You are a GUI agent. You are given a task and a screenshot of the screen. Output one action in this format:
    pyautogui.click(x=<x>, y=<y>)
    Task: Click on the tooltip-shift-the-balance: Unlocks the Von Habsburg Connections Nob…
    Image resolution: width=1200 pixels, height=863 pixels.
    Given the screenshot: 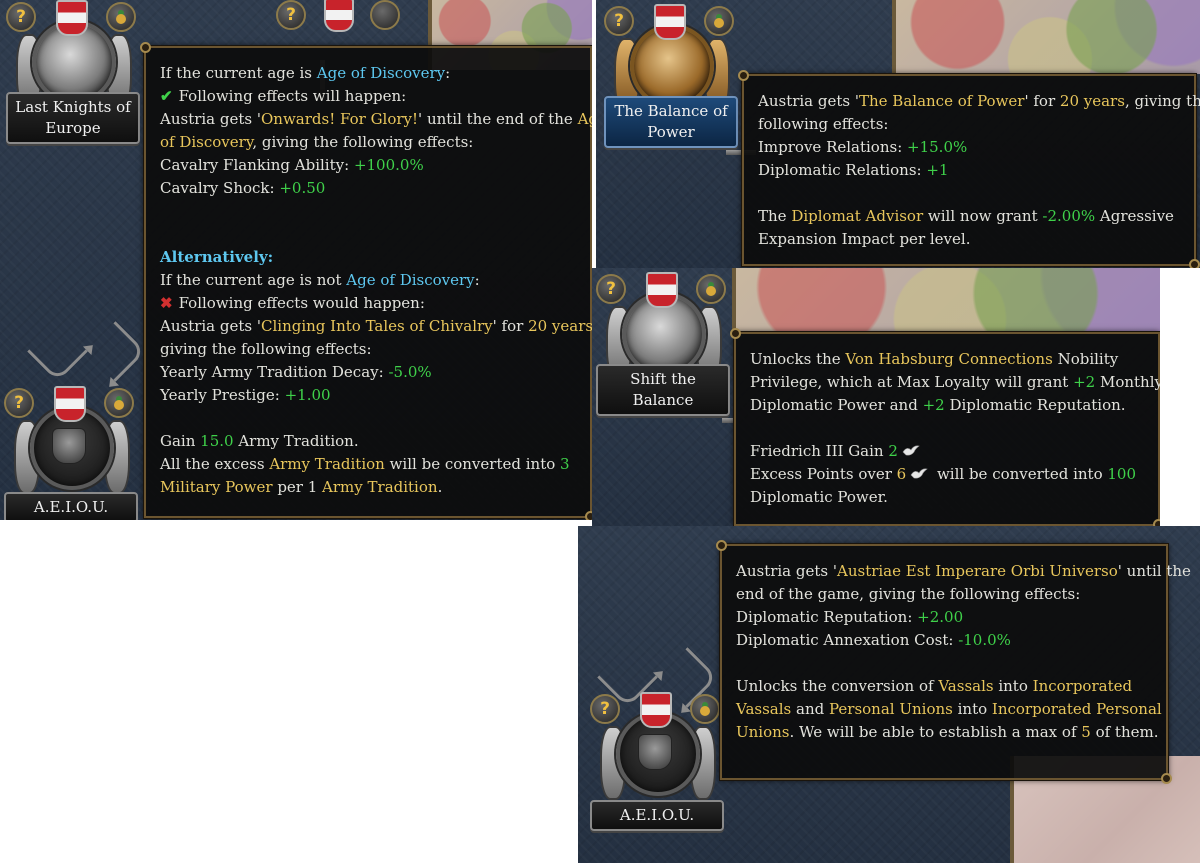 What is the action you would take?
    pyautogui.click(x=945, y=427)
    